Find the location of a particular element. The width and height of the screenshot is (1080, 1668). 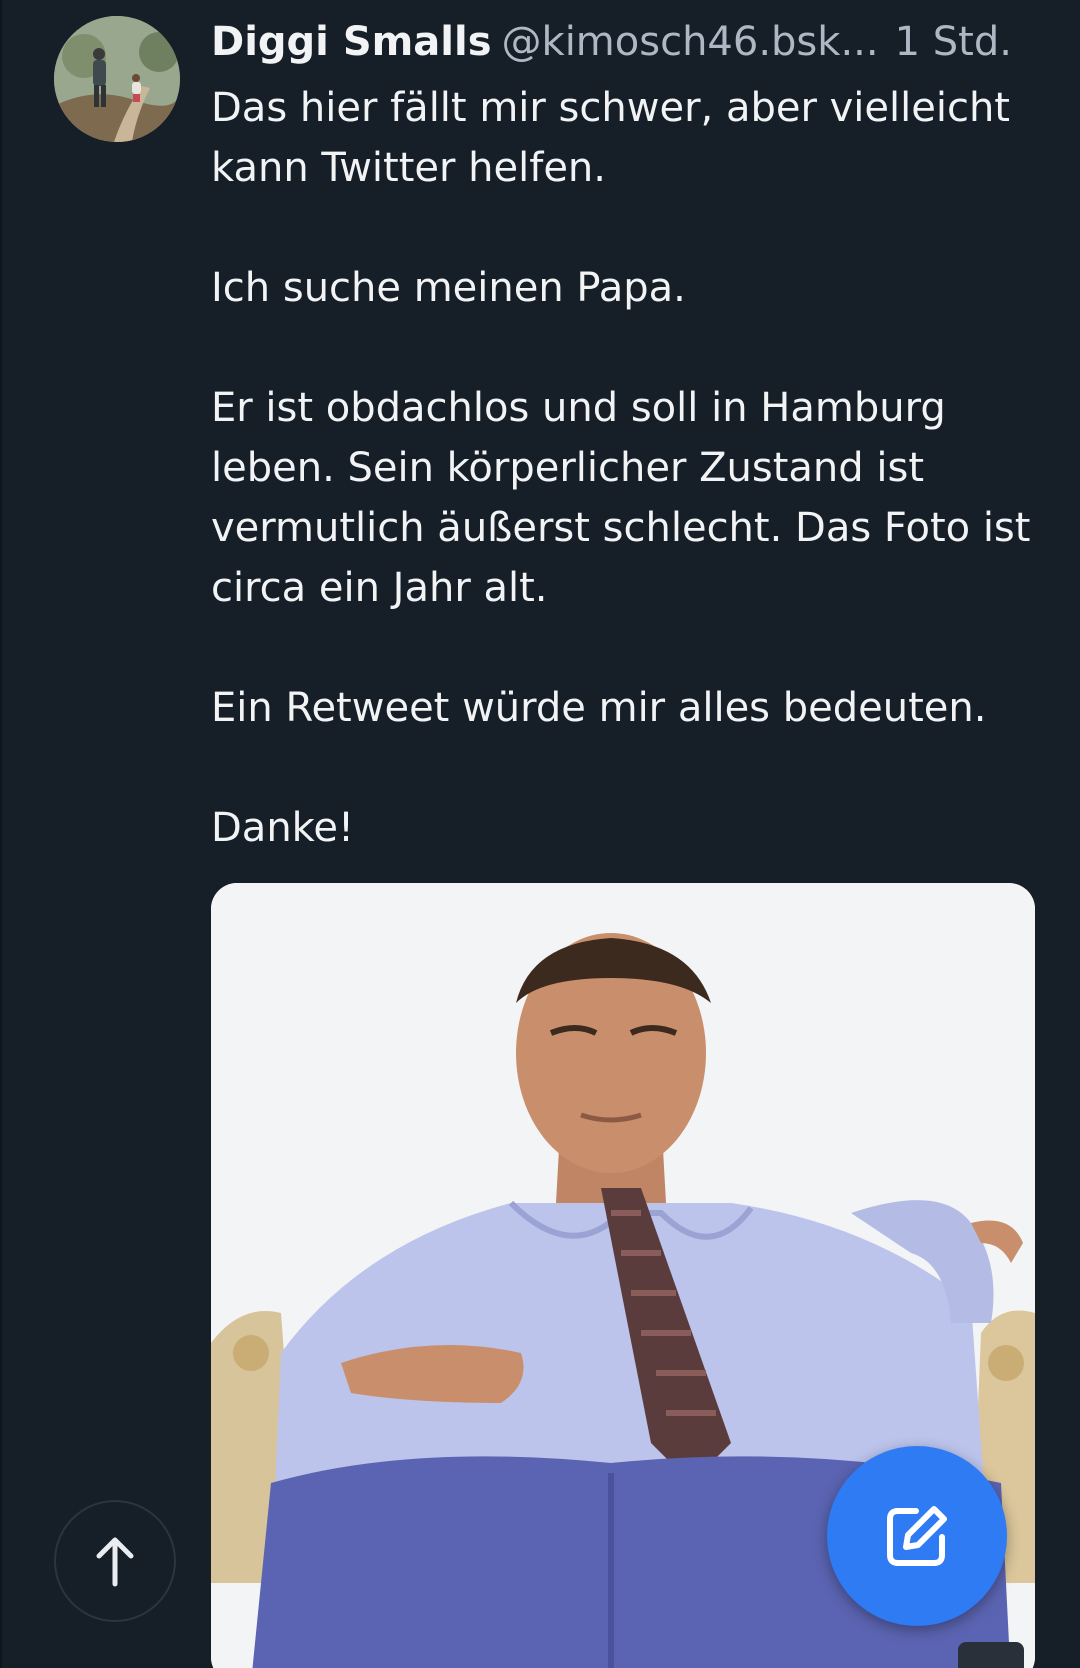

scroll-to-top-button is located at coordinates (115, 1561).